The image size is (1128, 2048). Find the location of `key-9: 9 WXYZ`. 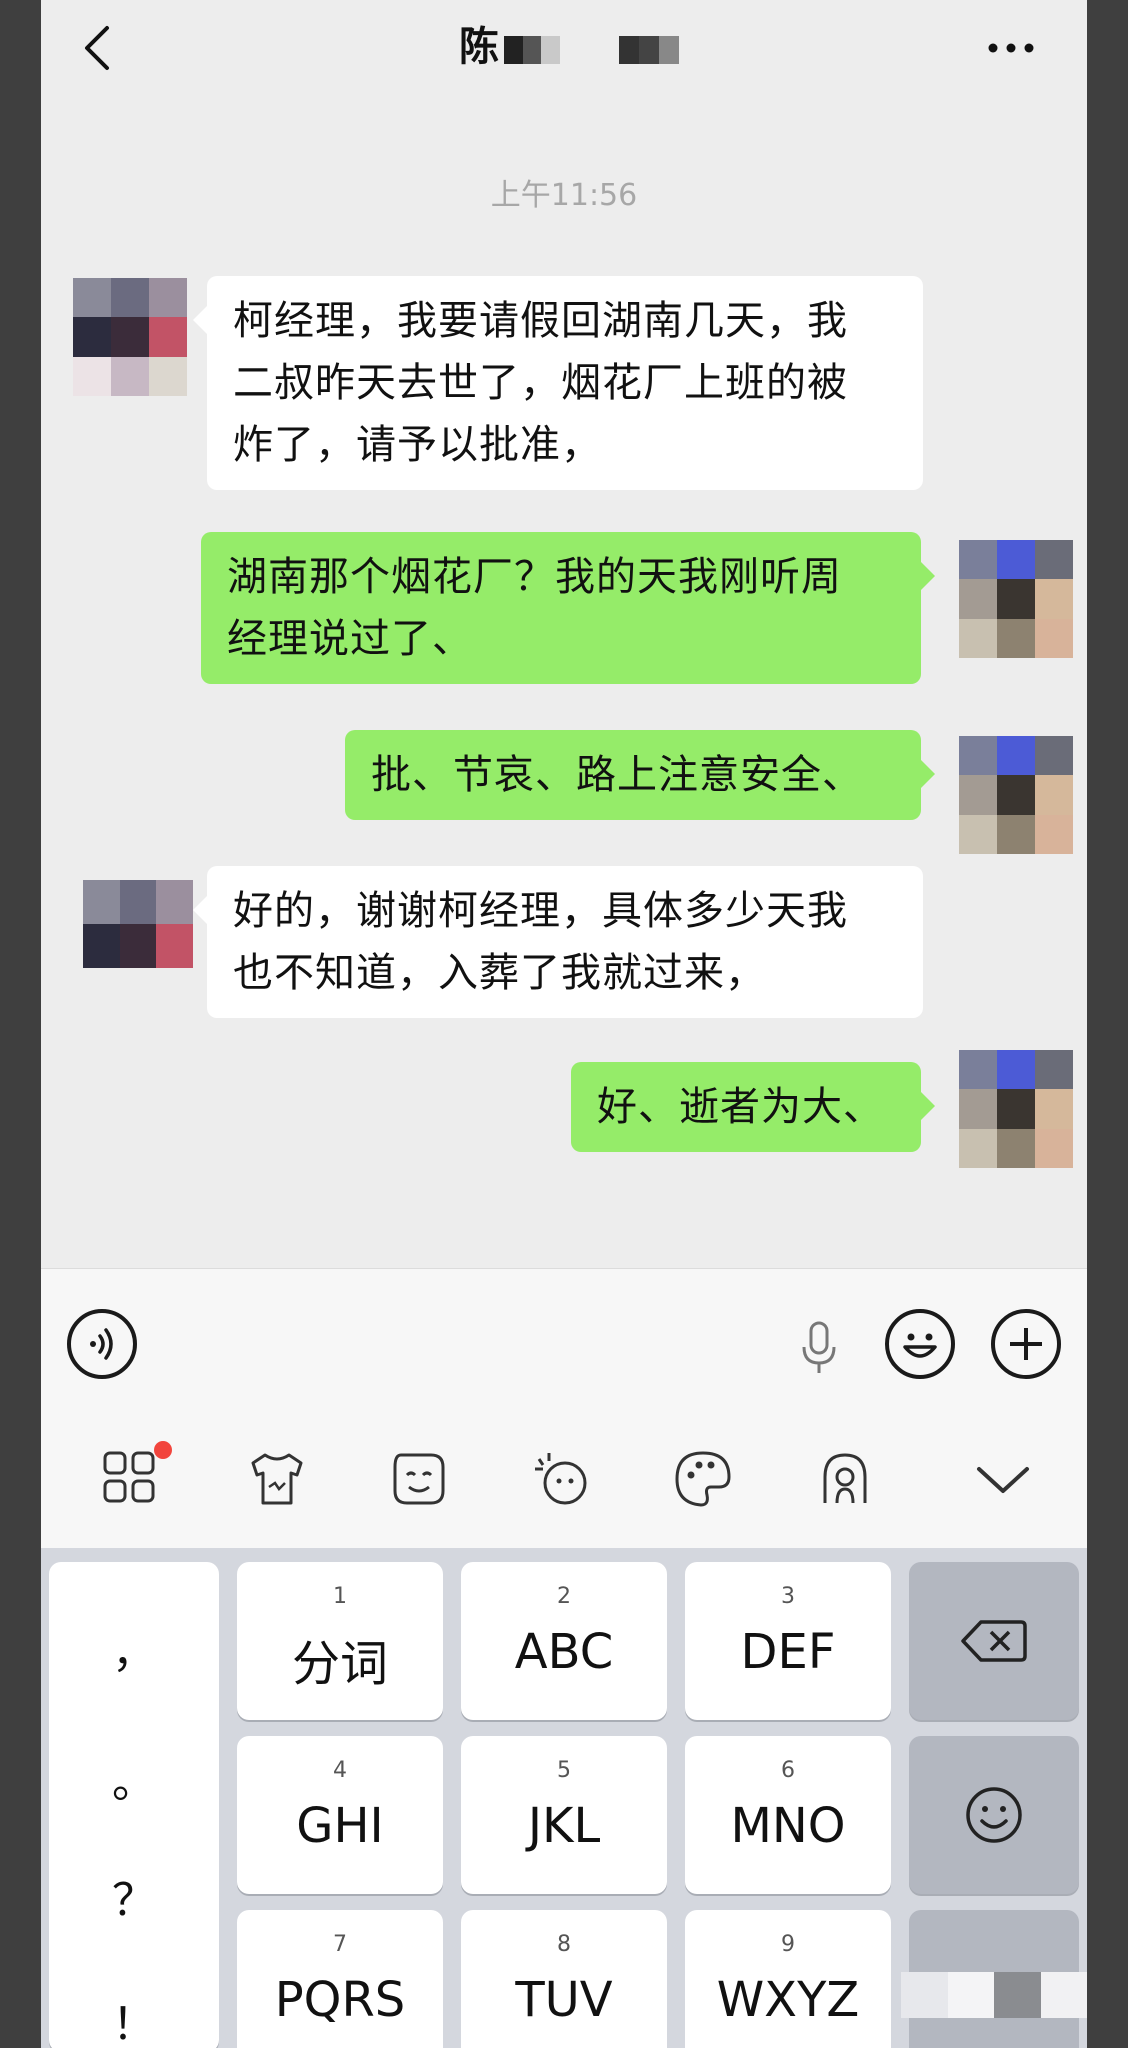

key-9: 9 WXYZ is located at coordinates (788, 1979).